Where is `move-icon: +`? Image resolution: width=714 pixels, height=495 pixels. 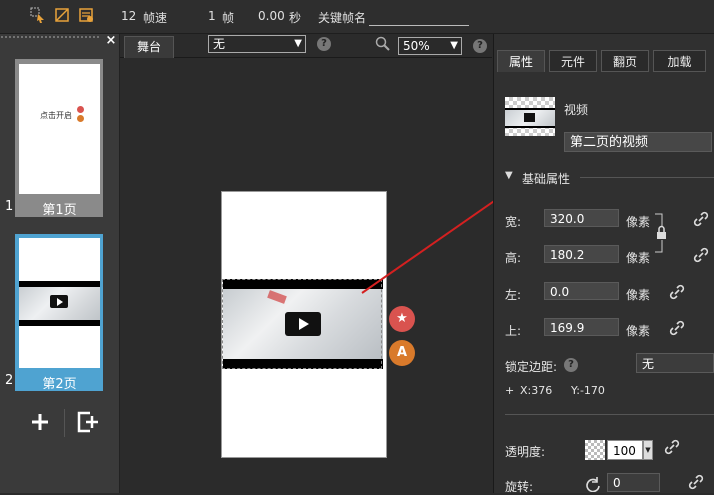 move-icon: + is located at coordinates (510, 390).